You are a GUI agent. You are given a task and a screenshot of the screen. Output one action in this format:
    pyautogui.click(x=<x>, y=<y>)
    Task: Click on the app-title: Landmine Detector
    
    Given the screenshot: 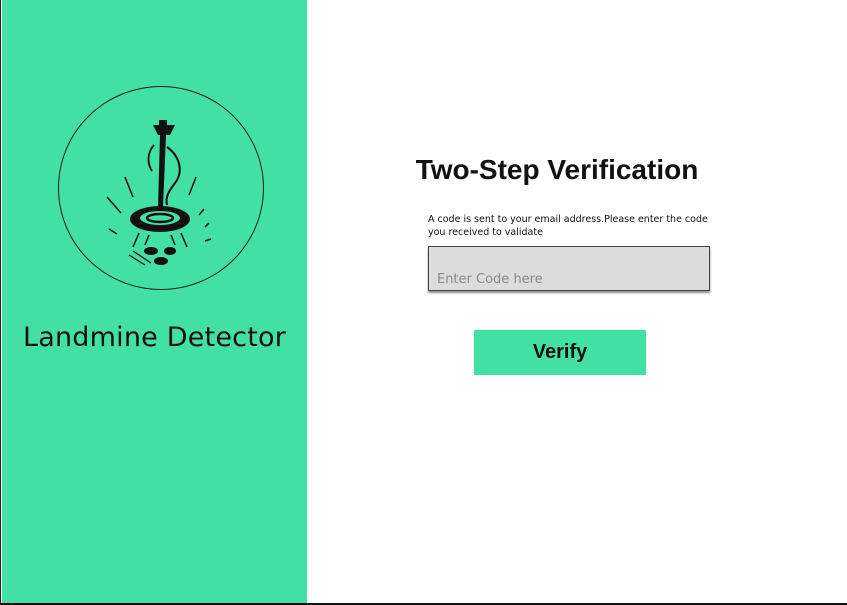 What is the action you would take?
    pyautogui.click(x=154, y=337)
    